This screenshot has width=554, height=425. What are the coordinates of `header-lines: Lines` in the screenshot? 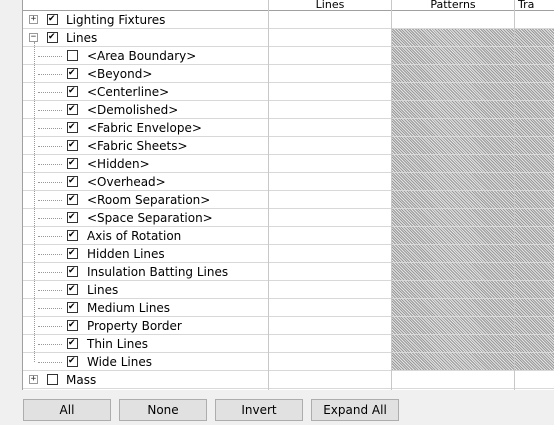 It's located at (330, 5).